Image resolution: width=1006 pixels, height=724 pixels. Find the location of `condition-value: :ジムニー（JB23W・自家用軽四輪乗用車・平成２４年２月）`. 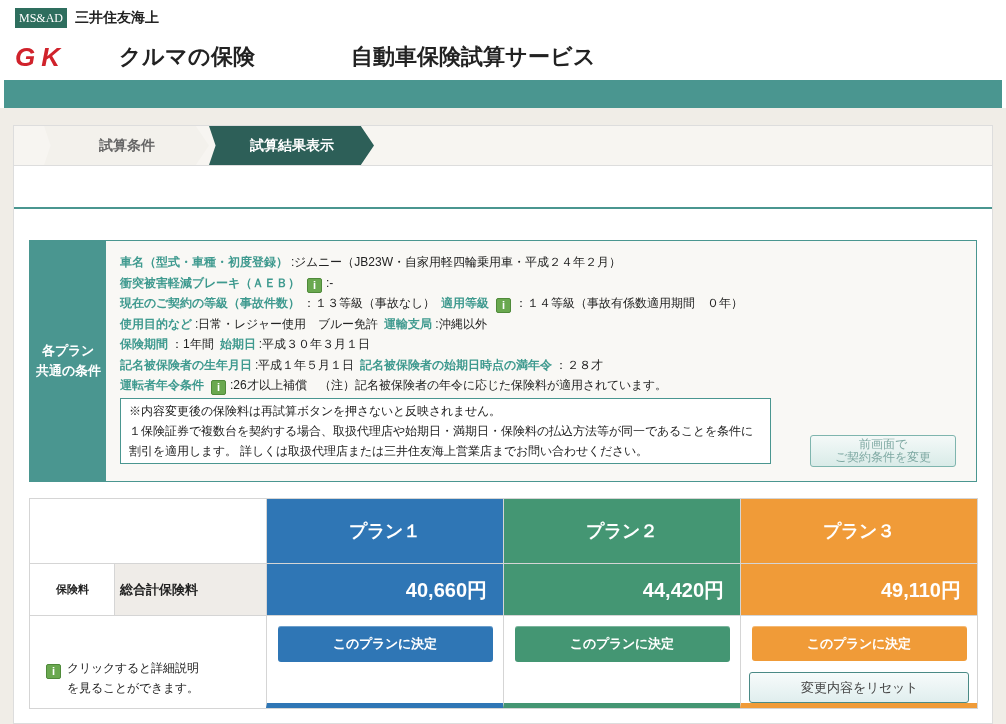

condition-value: :ジムニー（JB23W・自家用軽四輪乗用車・平成２４年２月） is located at coordinates (456, 262).